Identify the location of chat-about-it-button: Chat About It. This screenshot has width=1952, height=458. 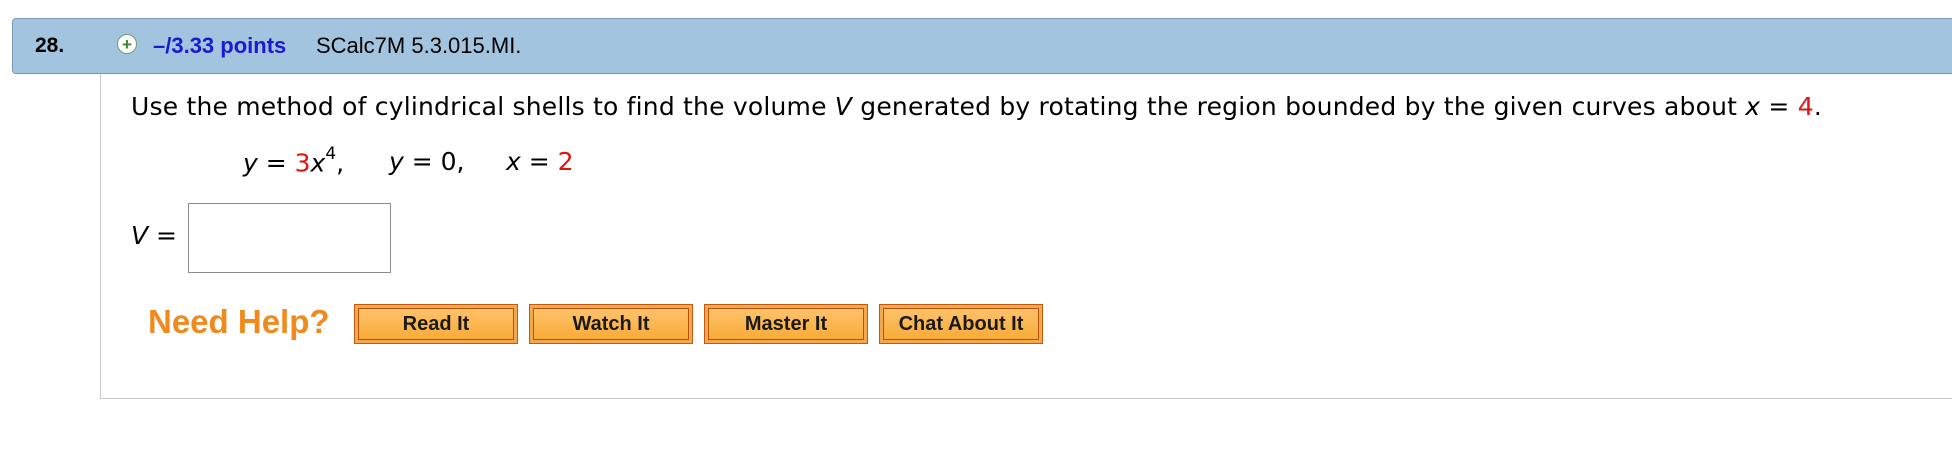
(961, 324).